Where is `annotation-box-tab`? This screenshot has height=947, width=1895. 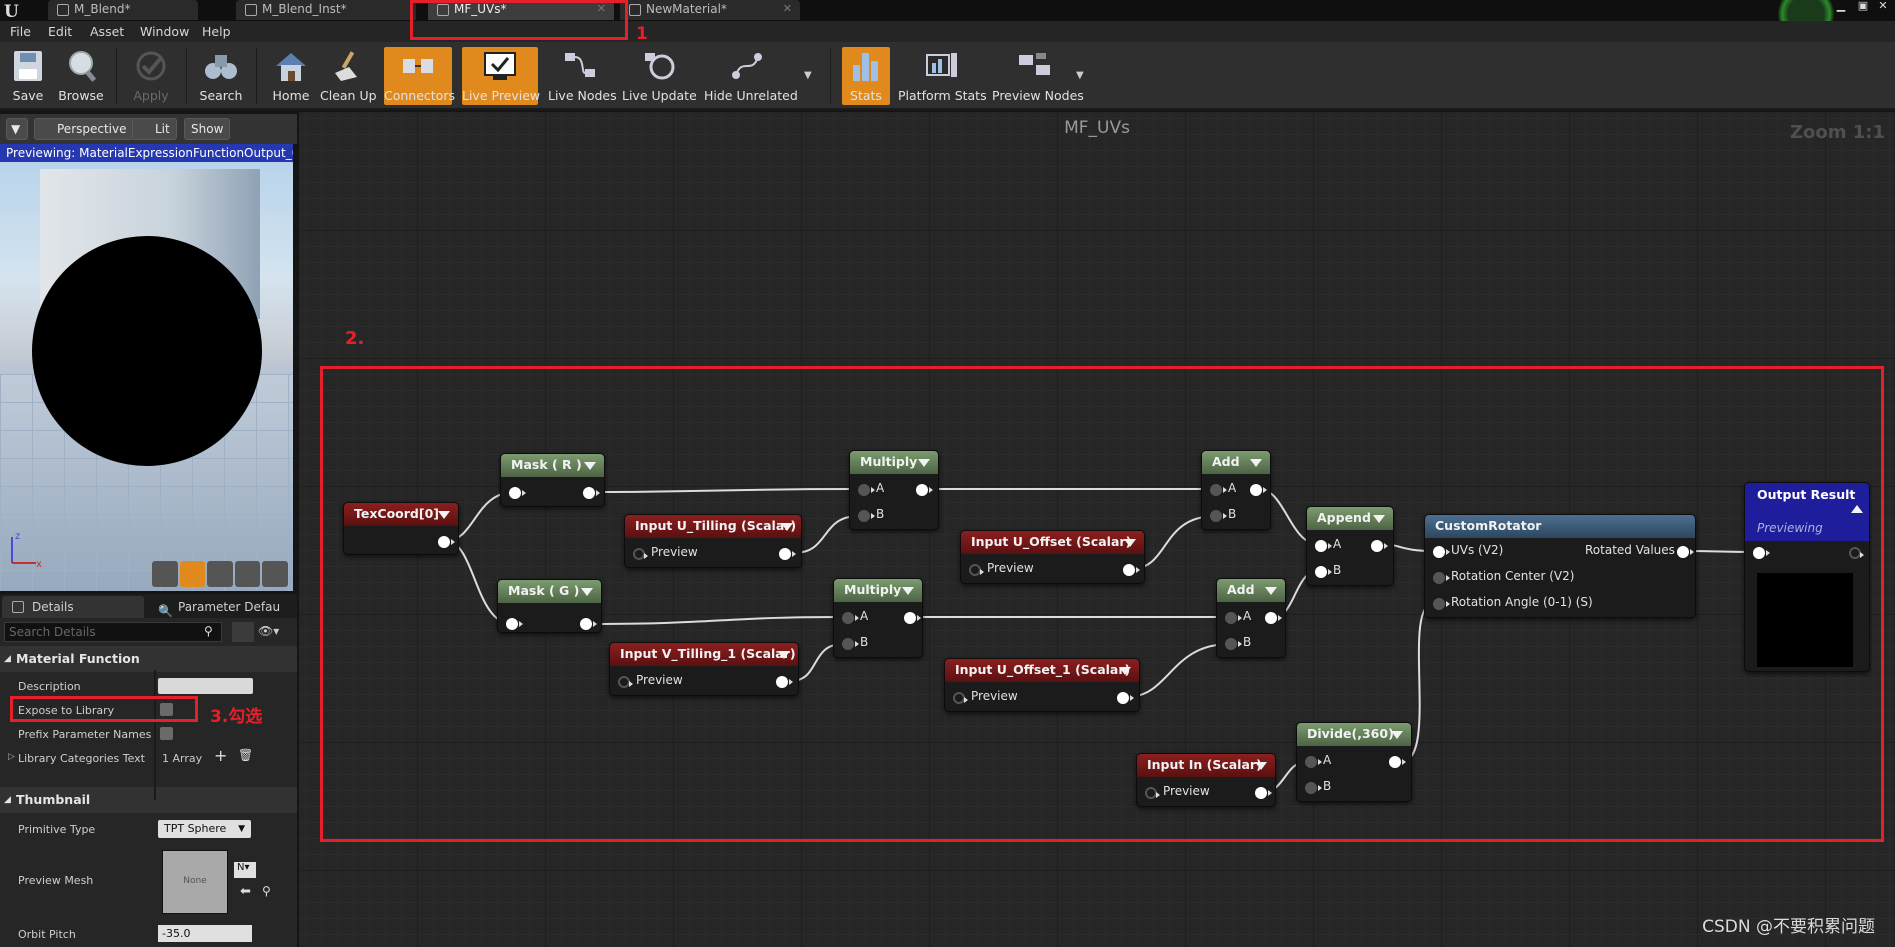 annotation-box-tab is located at coordinates (519, 20).